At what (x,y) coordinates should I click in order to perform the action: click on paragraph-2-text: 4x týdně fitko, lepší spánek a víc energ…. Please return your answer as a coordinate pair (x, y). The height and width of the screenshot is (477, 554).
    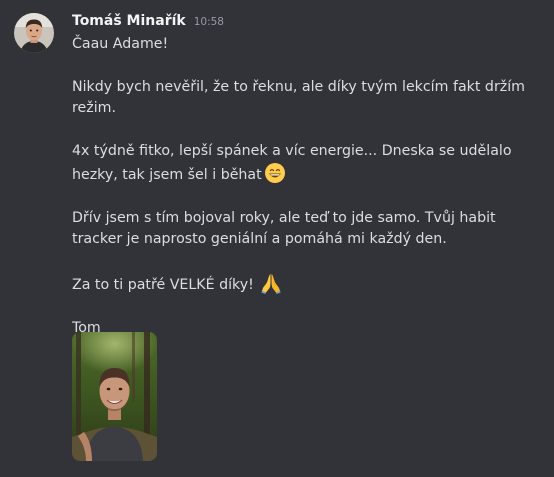
    Looking at the image, I should click on (292, 163).